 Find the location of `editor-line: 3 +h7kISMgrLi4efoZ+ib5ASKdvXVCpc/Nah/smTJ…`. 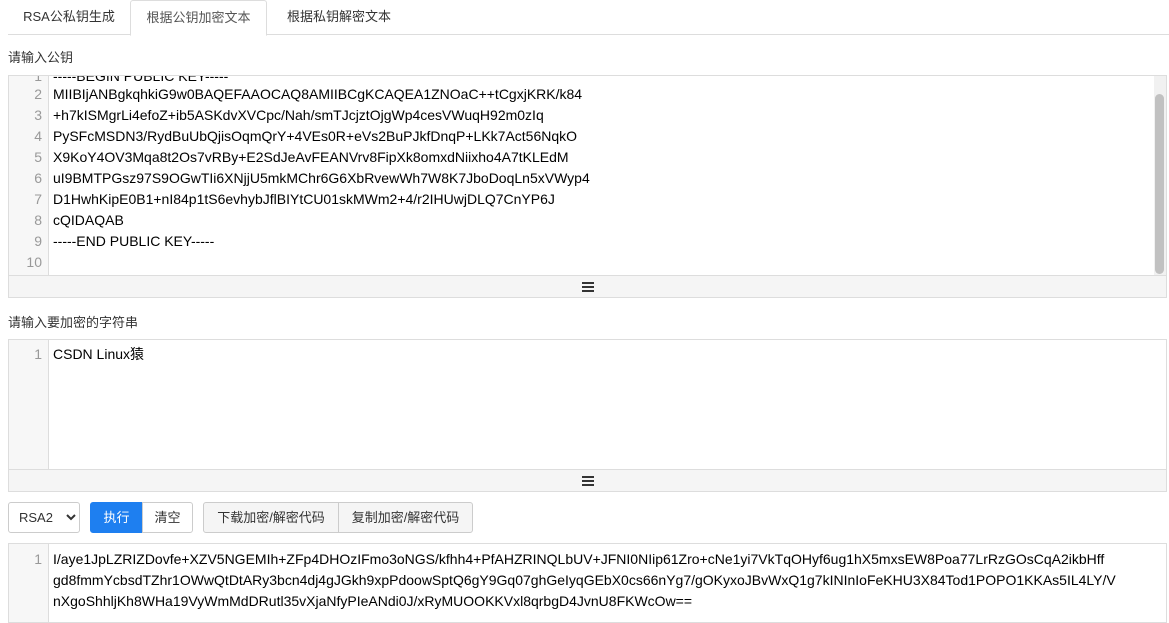

editor-line: 3 +h7kISMgrLi4efoZ+ib5ASKdvXVCpc/Nah/smTJ… is located at coordinates (289, 115).